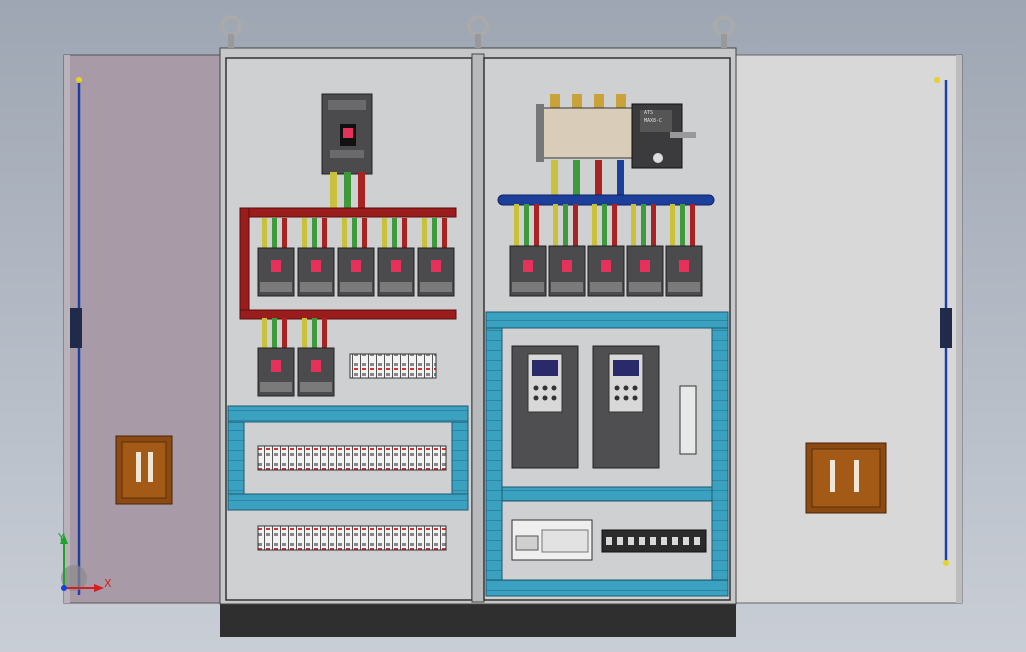 This screenshot has width=1026, height=652. Describe the element at coordinates (552, 540) in the screenshot. I see `plc-module` at that location.